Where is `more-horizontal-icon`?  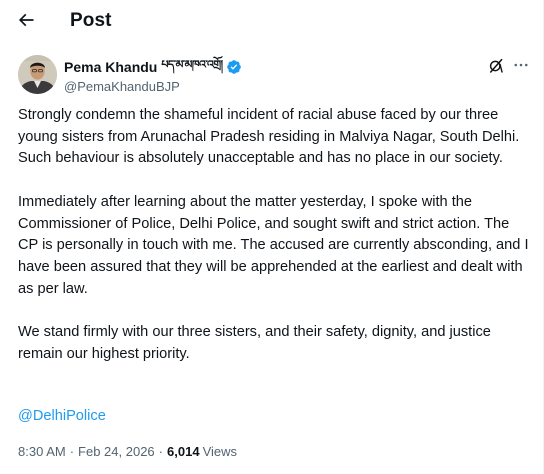
more-horizontal-icon is located at coordinates (521, 67).